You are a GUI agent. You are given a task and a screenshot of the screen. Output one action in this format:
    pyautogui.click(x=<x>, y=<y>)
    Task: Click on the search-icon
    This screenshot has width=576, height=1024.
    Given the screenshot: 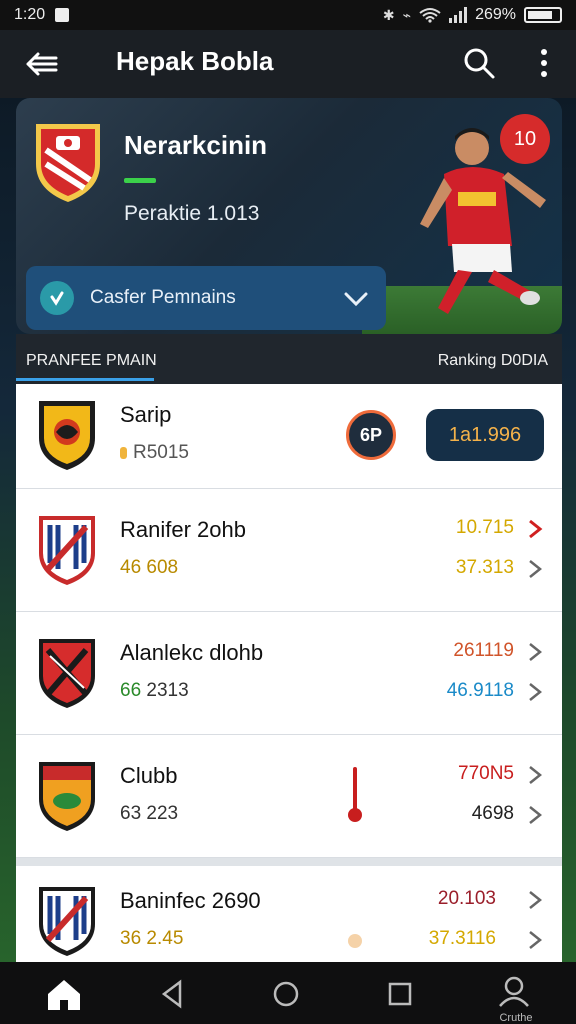 What is the action you would take?
    pyautogui.click(x=479, y=63)
    